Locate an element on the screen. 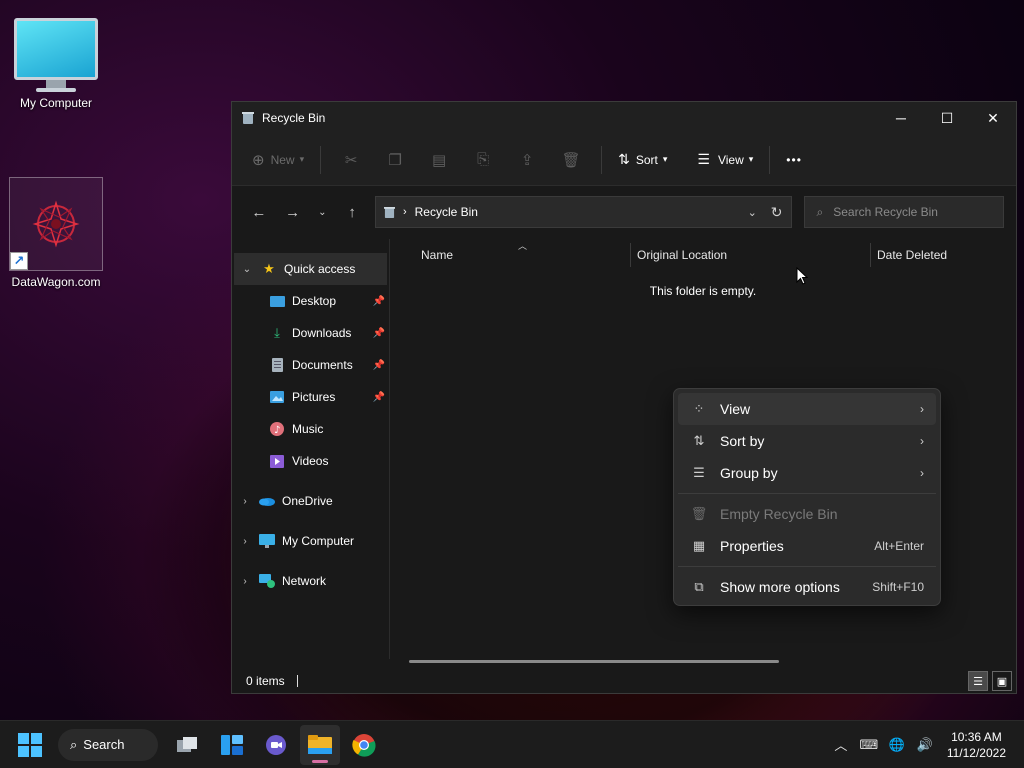  back-button: ← is located at coordinates (259, 212).